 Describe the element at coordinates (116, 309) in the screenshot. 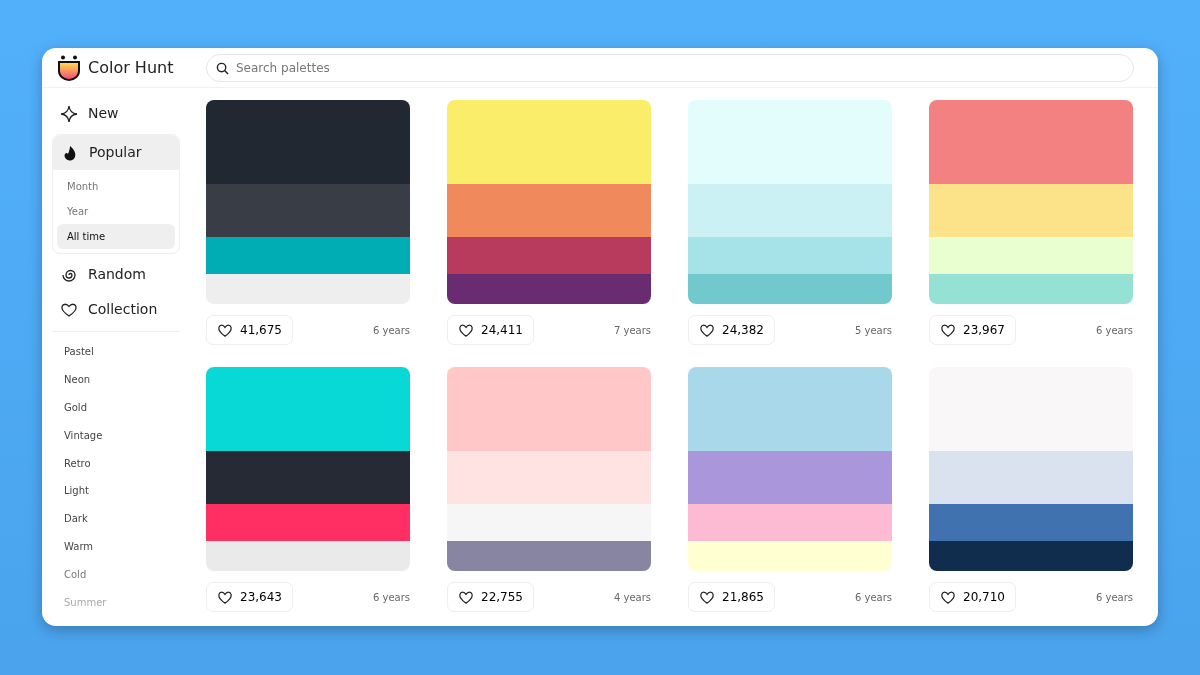

I see `nav-item: Collection` at that location.